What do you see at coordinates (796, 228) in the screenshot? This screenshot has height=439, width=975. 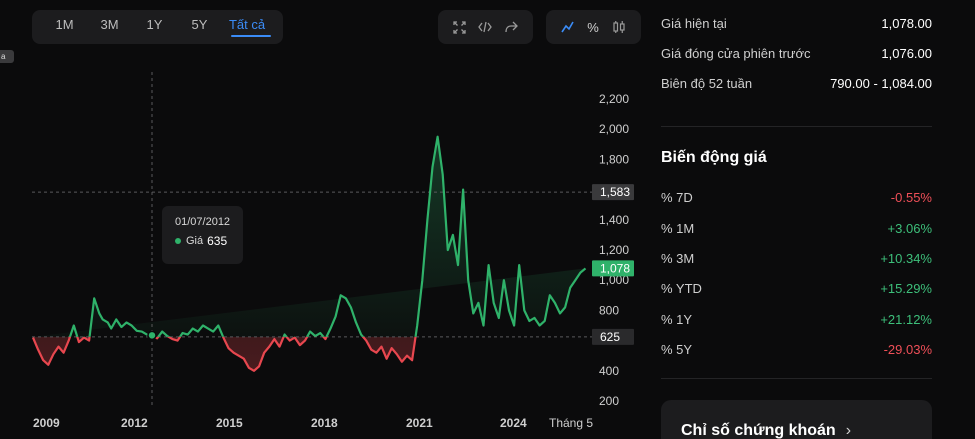 I see `perf-row-1m: % 1M +3.06%` at bounding box center [796, 228].